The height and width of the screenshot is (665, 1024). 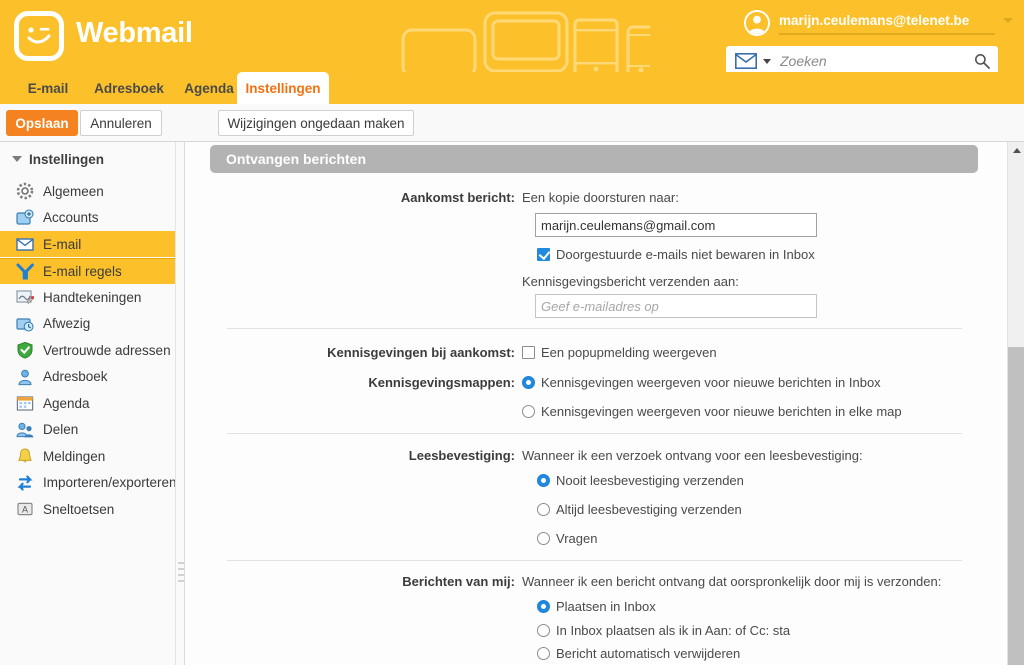 What do you see at coordinates (17, 159) in the screenshot?
I see `collapse-triangle-icon` at bounding box center [17, 159].